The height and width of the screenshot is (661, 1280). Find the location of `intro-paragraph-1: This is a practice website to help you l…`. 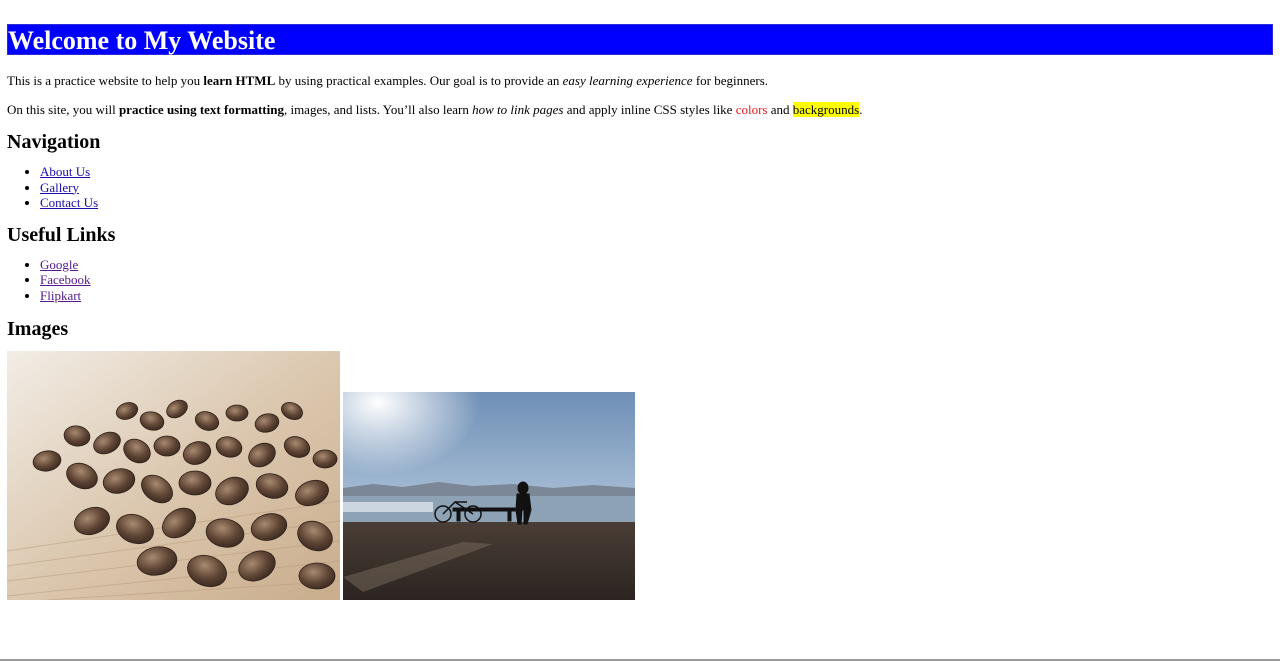

intro-paragraph-1: This is a practice website to help you l… is located at coordinates (640, 81).